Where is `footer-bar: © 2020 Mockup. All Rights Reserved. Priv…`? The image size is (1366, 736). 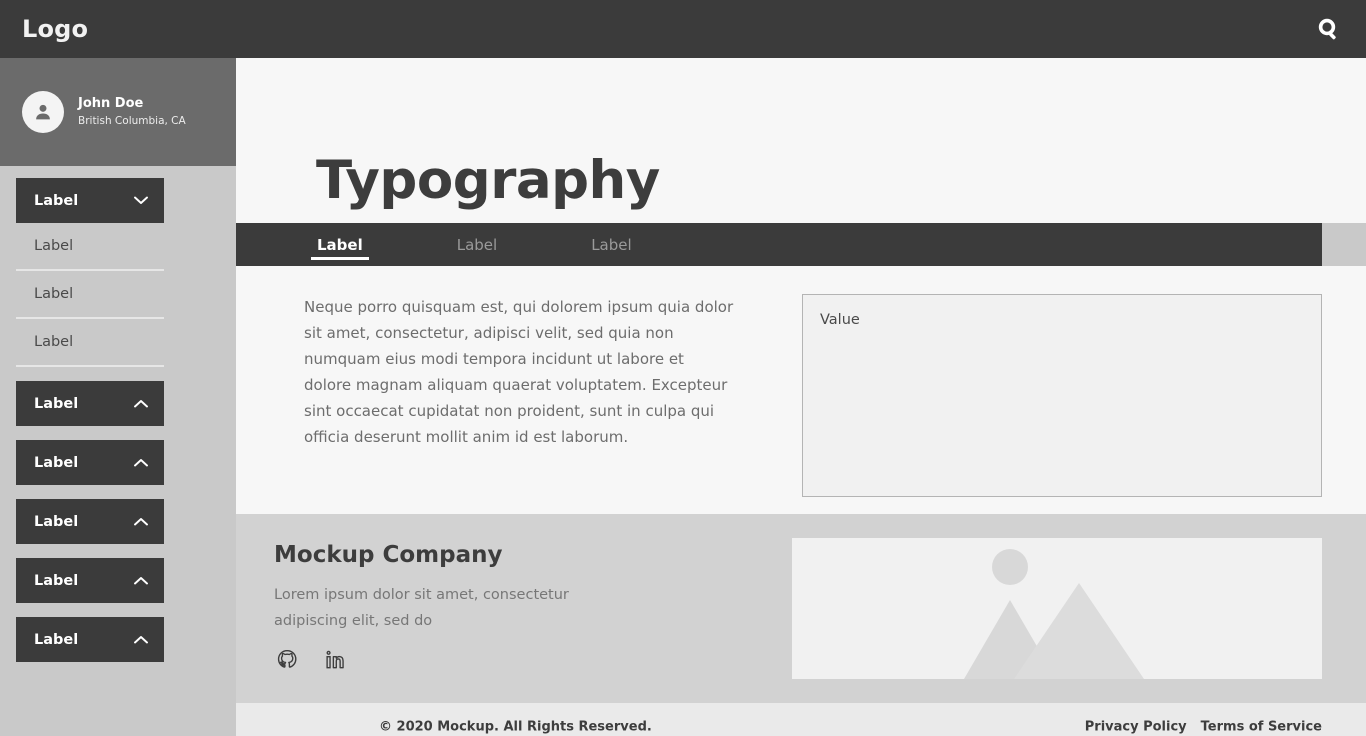
footer-bar: © 2020 Mockup. All Rights Reserved. Priv… is located at coordinates (801, 719).